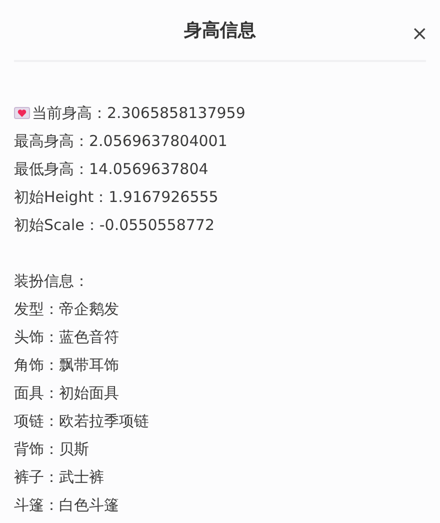 The height and width of the screenshot is (523, 440). What do you see at coordinates (121, 141) in the screenshot?
I see `info-text: 最高身高：2.0569637804001` at bounding box center [121, 141].